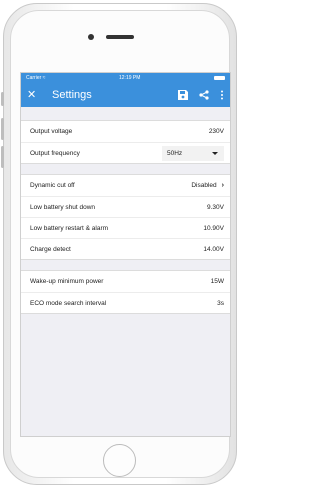 This screenshot has width=320, height=489. Describe the element at coordinates (125, 131) in the screenshot. I see `setting-row-output-voltage: Output voltage 230V` at that location.